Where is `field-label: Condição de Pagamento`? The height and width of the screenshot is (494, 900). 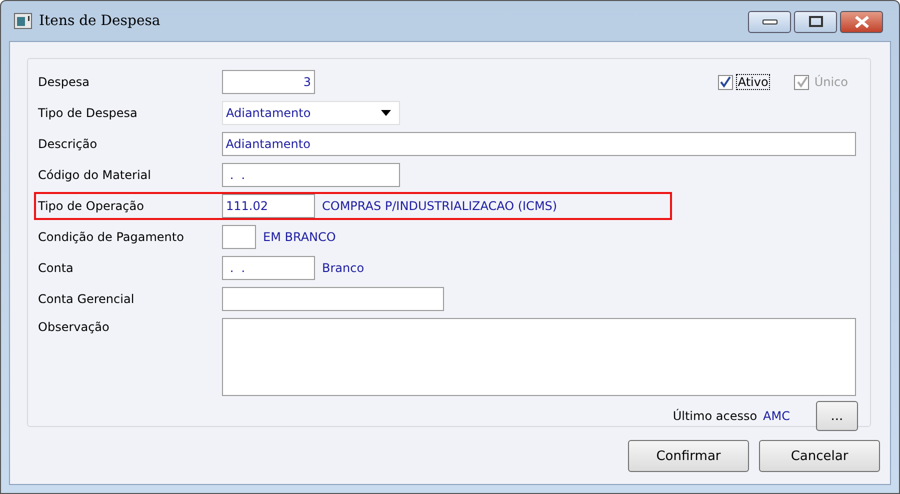 field-label: Condição de Pagamento is located at coordinates (111, 237).